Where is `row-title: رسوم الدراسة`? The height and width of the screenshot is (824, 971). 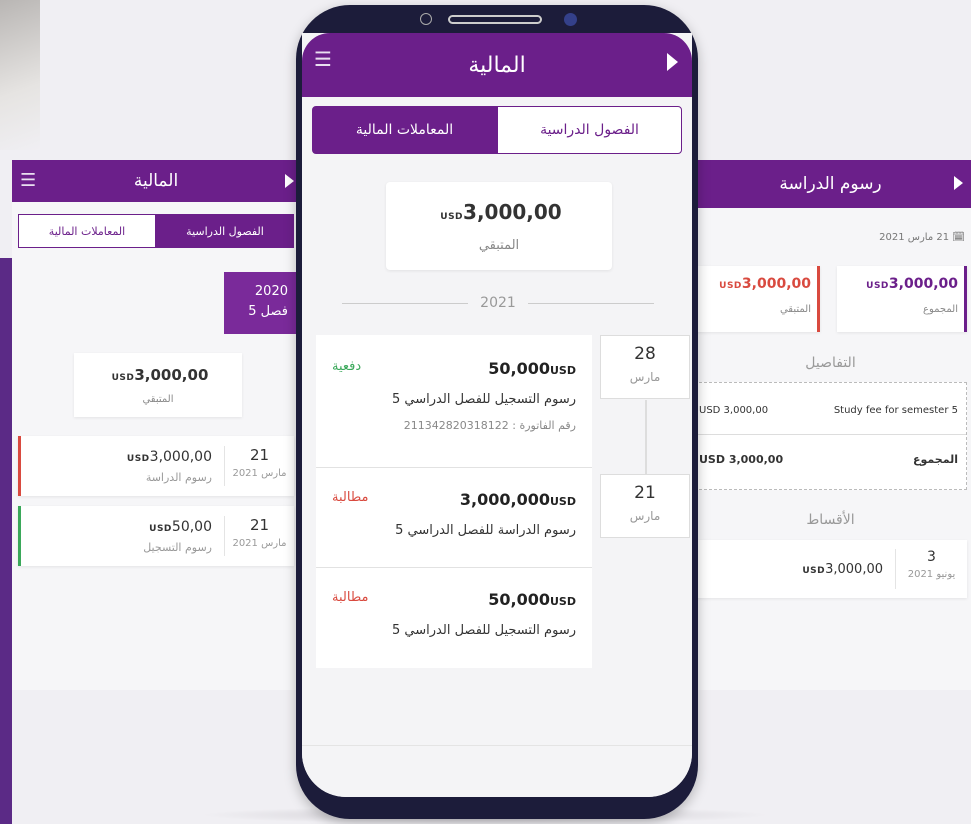
row-title: رسوم الدراسة is located at coordinates (178, 477).